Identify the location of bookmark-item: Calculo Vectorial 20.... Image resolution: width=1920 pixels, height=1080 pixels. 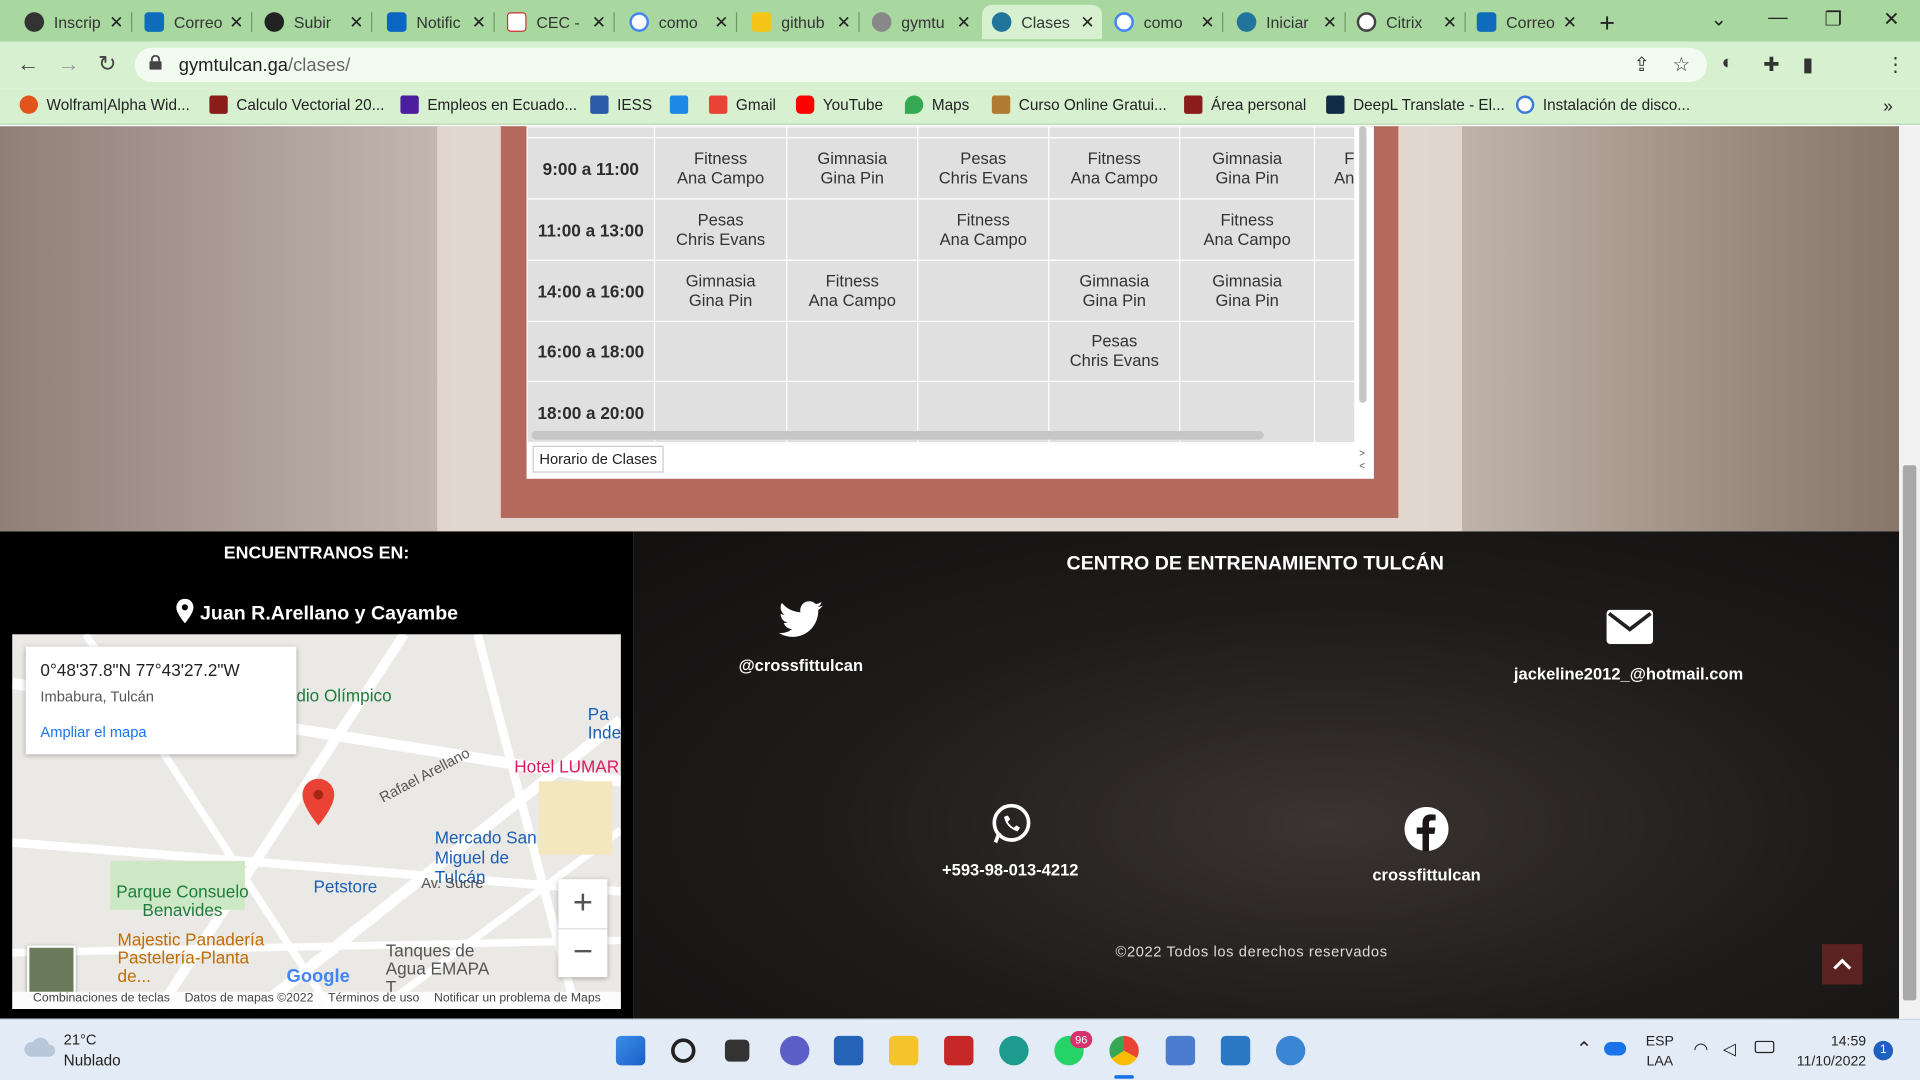
(296, 104).